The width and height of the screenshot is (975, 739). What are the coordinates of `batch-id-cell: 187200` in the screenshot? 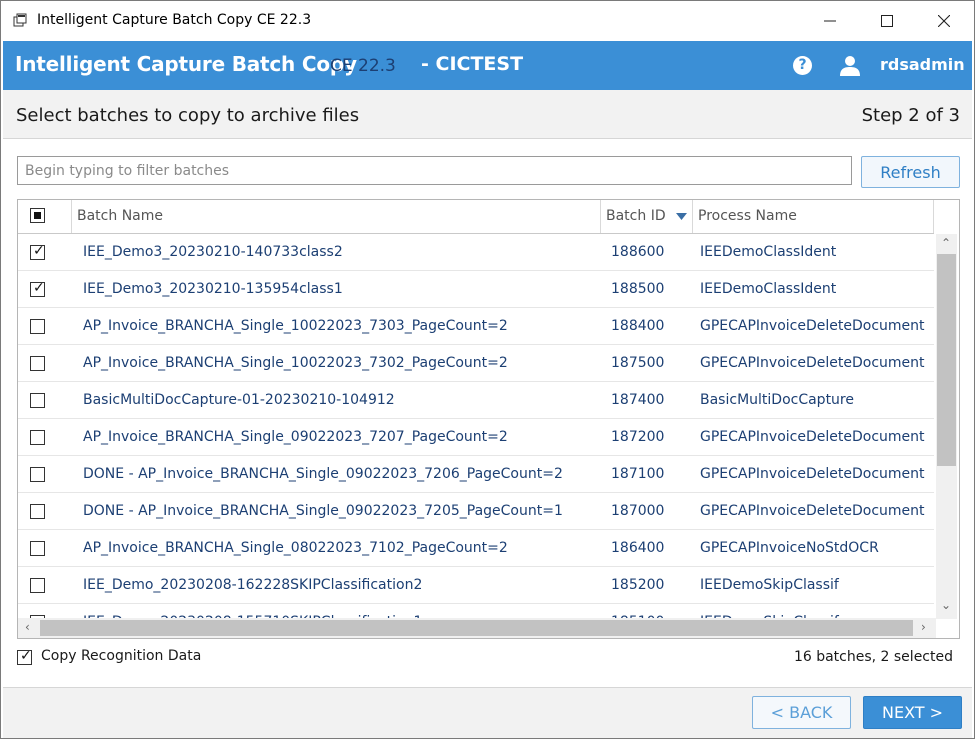 It's located at (638, 437).